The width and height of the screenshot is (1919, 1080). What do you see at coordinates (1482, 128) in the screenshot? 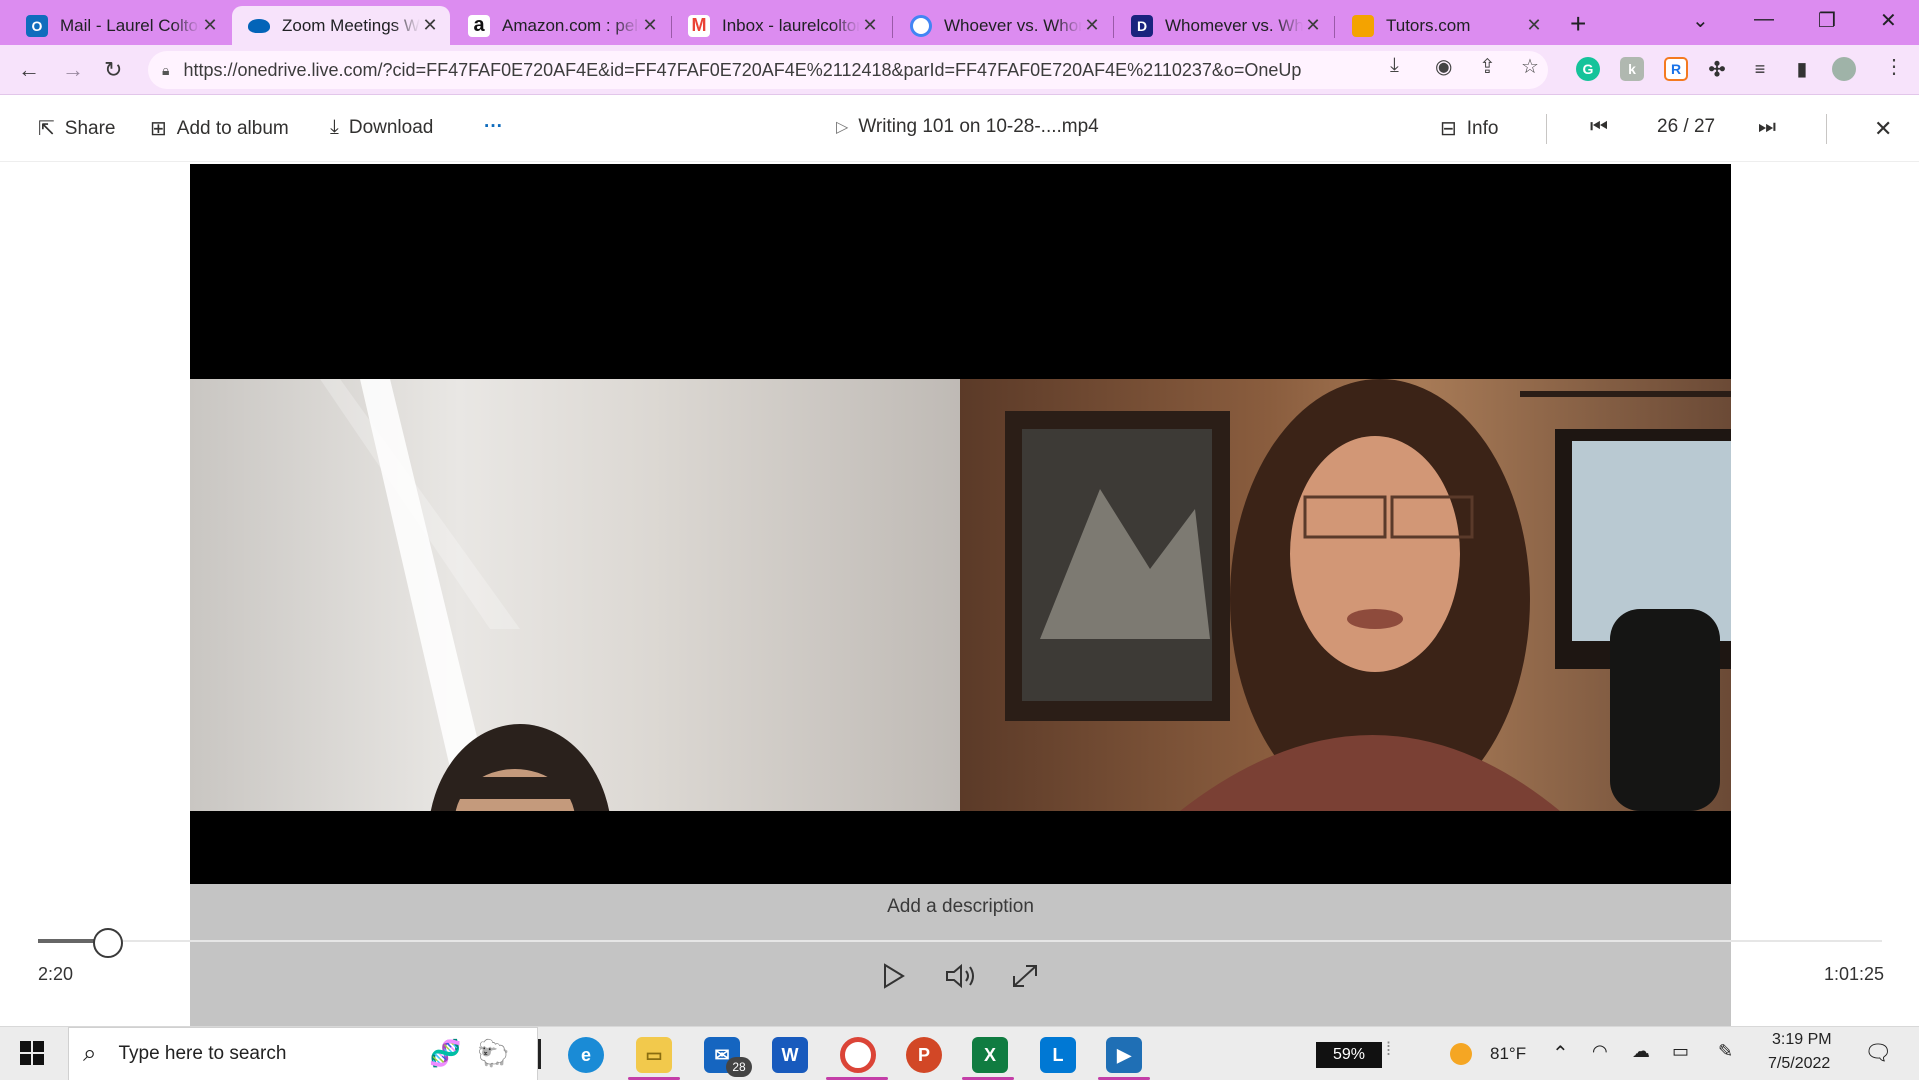
I see `info-label: Info` at bounding box center [1482, 128].